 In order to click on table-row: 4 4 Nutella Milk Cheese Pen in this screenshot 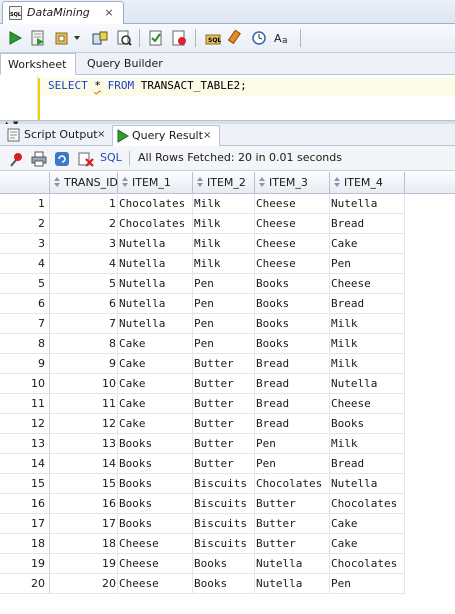, I will do `click(227, 264)`.